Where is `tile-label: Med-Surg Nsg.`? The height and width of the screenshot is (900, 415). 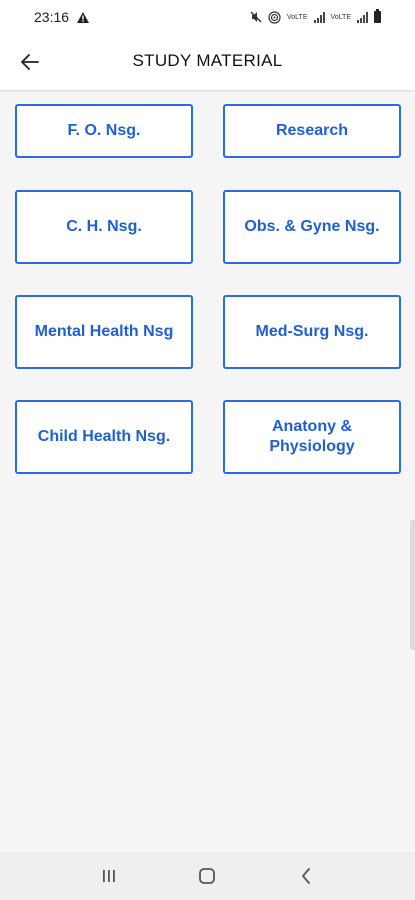
tile-label: Med-Surg Nsg. is located at coordinates (312, 331).